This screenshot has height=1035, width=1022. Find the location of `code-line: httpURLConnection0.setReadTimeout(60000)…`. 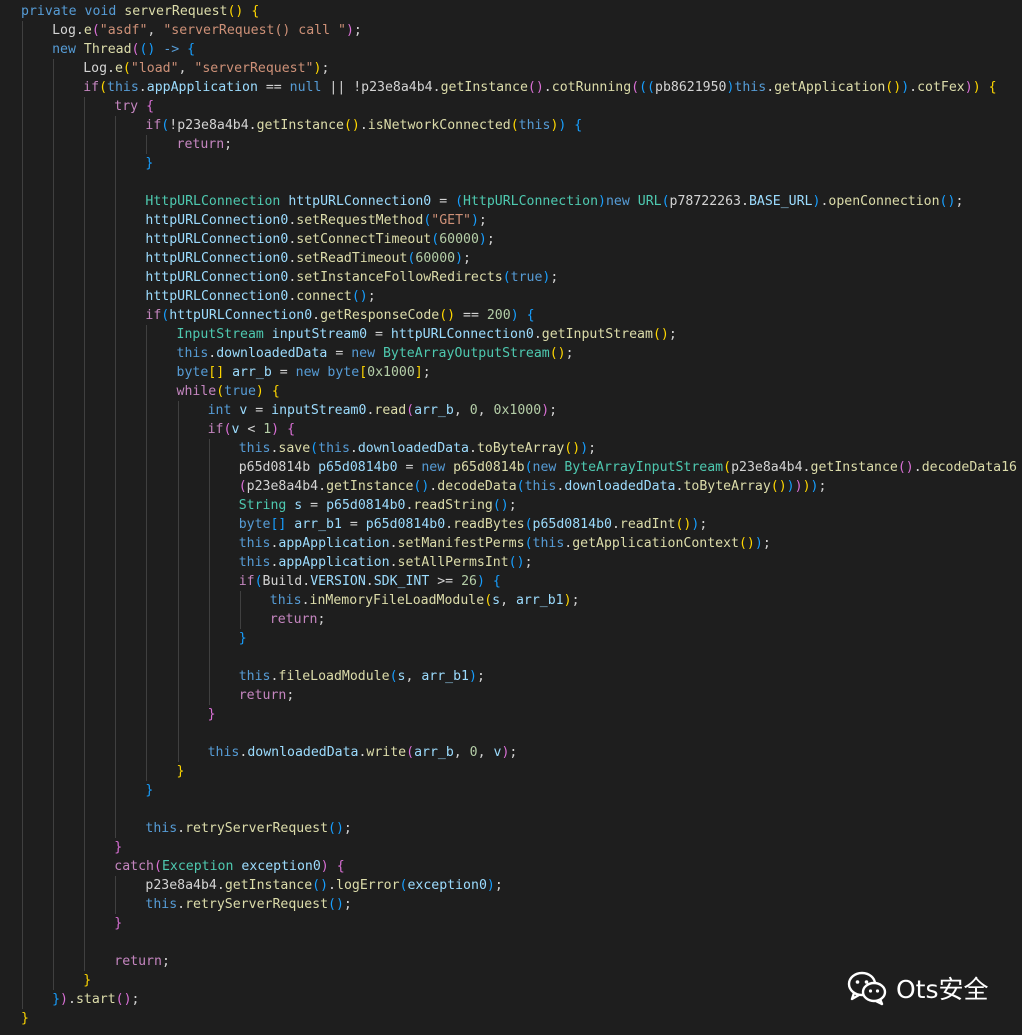

code-line: httpURLConnection0.setReadTimeout(60000)… is located at coordinates (308, 258).